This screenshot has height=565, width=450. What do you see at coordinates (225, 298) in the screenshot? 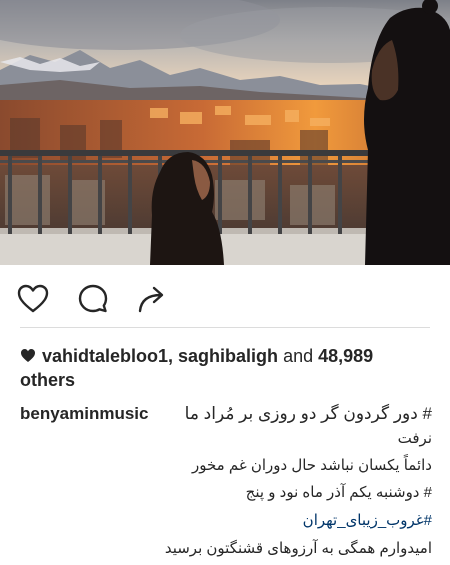
I see `post-action-bar` at bounding box center [225, 298].